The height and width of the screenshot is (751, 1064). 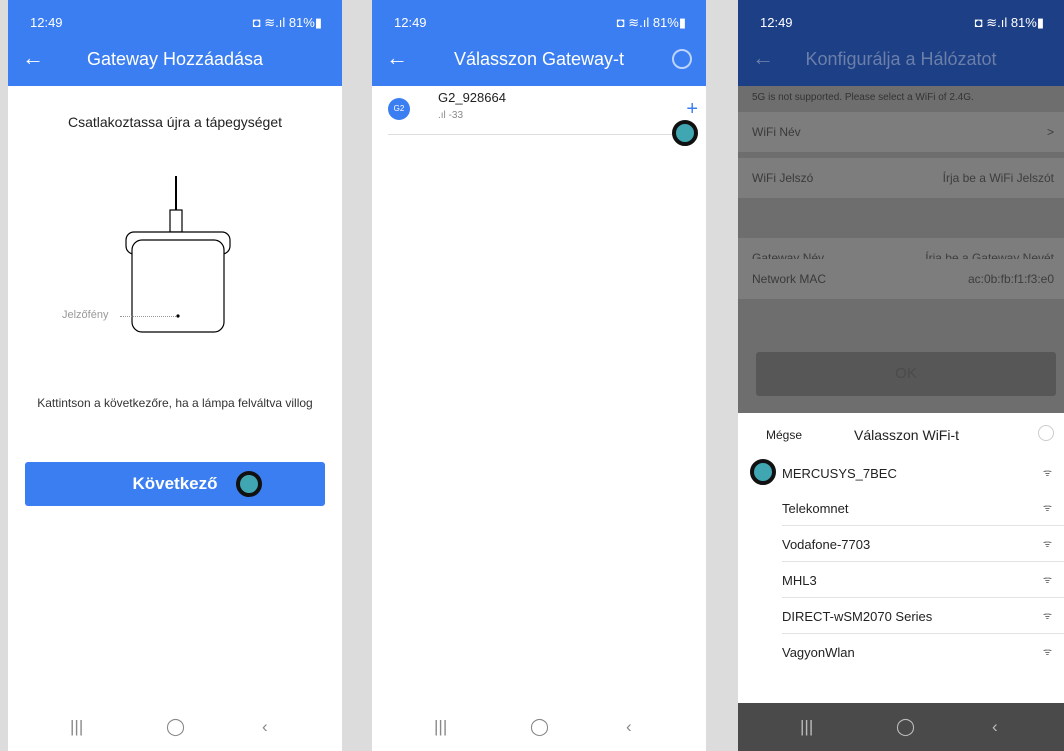 I want to click on wifi-name: VagyonWlan, so click(x=818, y=652).